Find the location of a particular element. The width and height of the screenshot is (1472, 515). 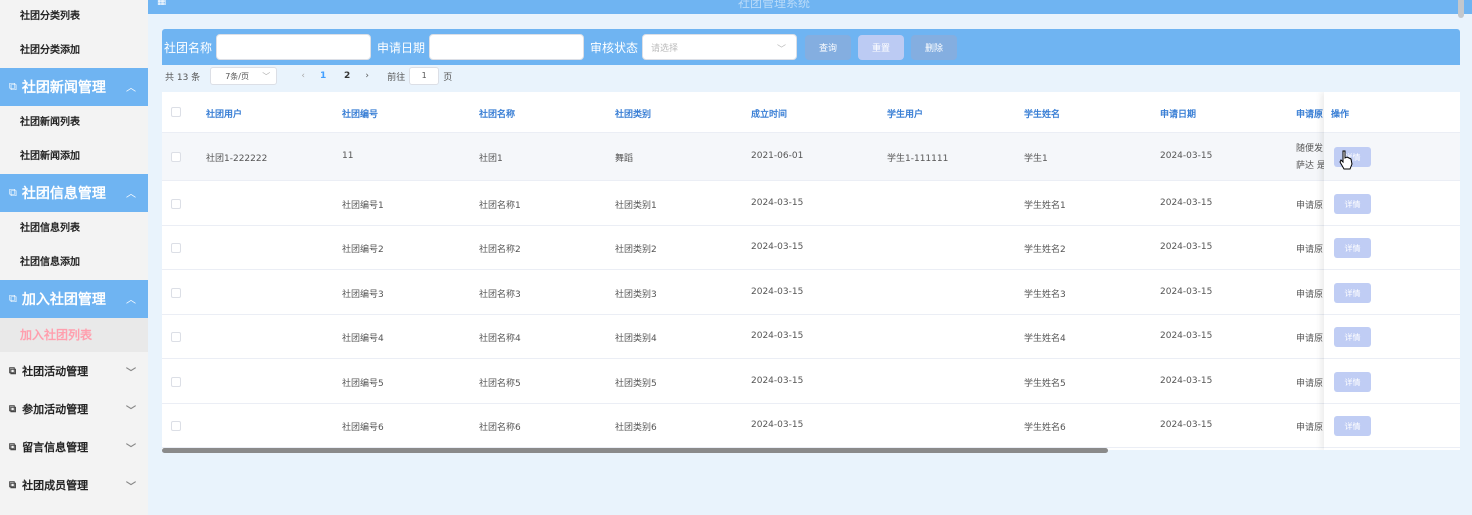

table-cell-line2: 萨达 是 is located at coordinates (1311, 166).